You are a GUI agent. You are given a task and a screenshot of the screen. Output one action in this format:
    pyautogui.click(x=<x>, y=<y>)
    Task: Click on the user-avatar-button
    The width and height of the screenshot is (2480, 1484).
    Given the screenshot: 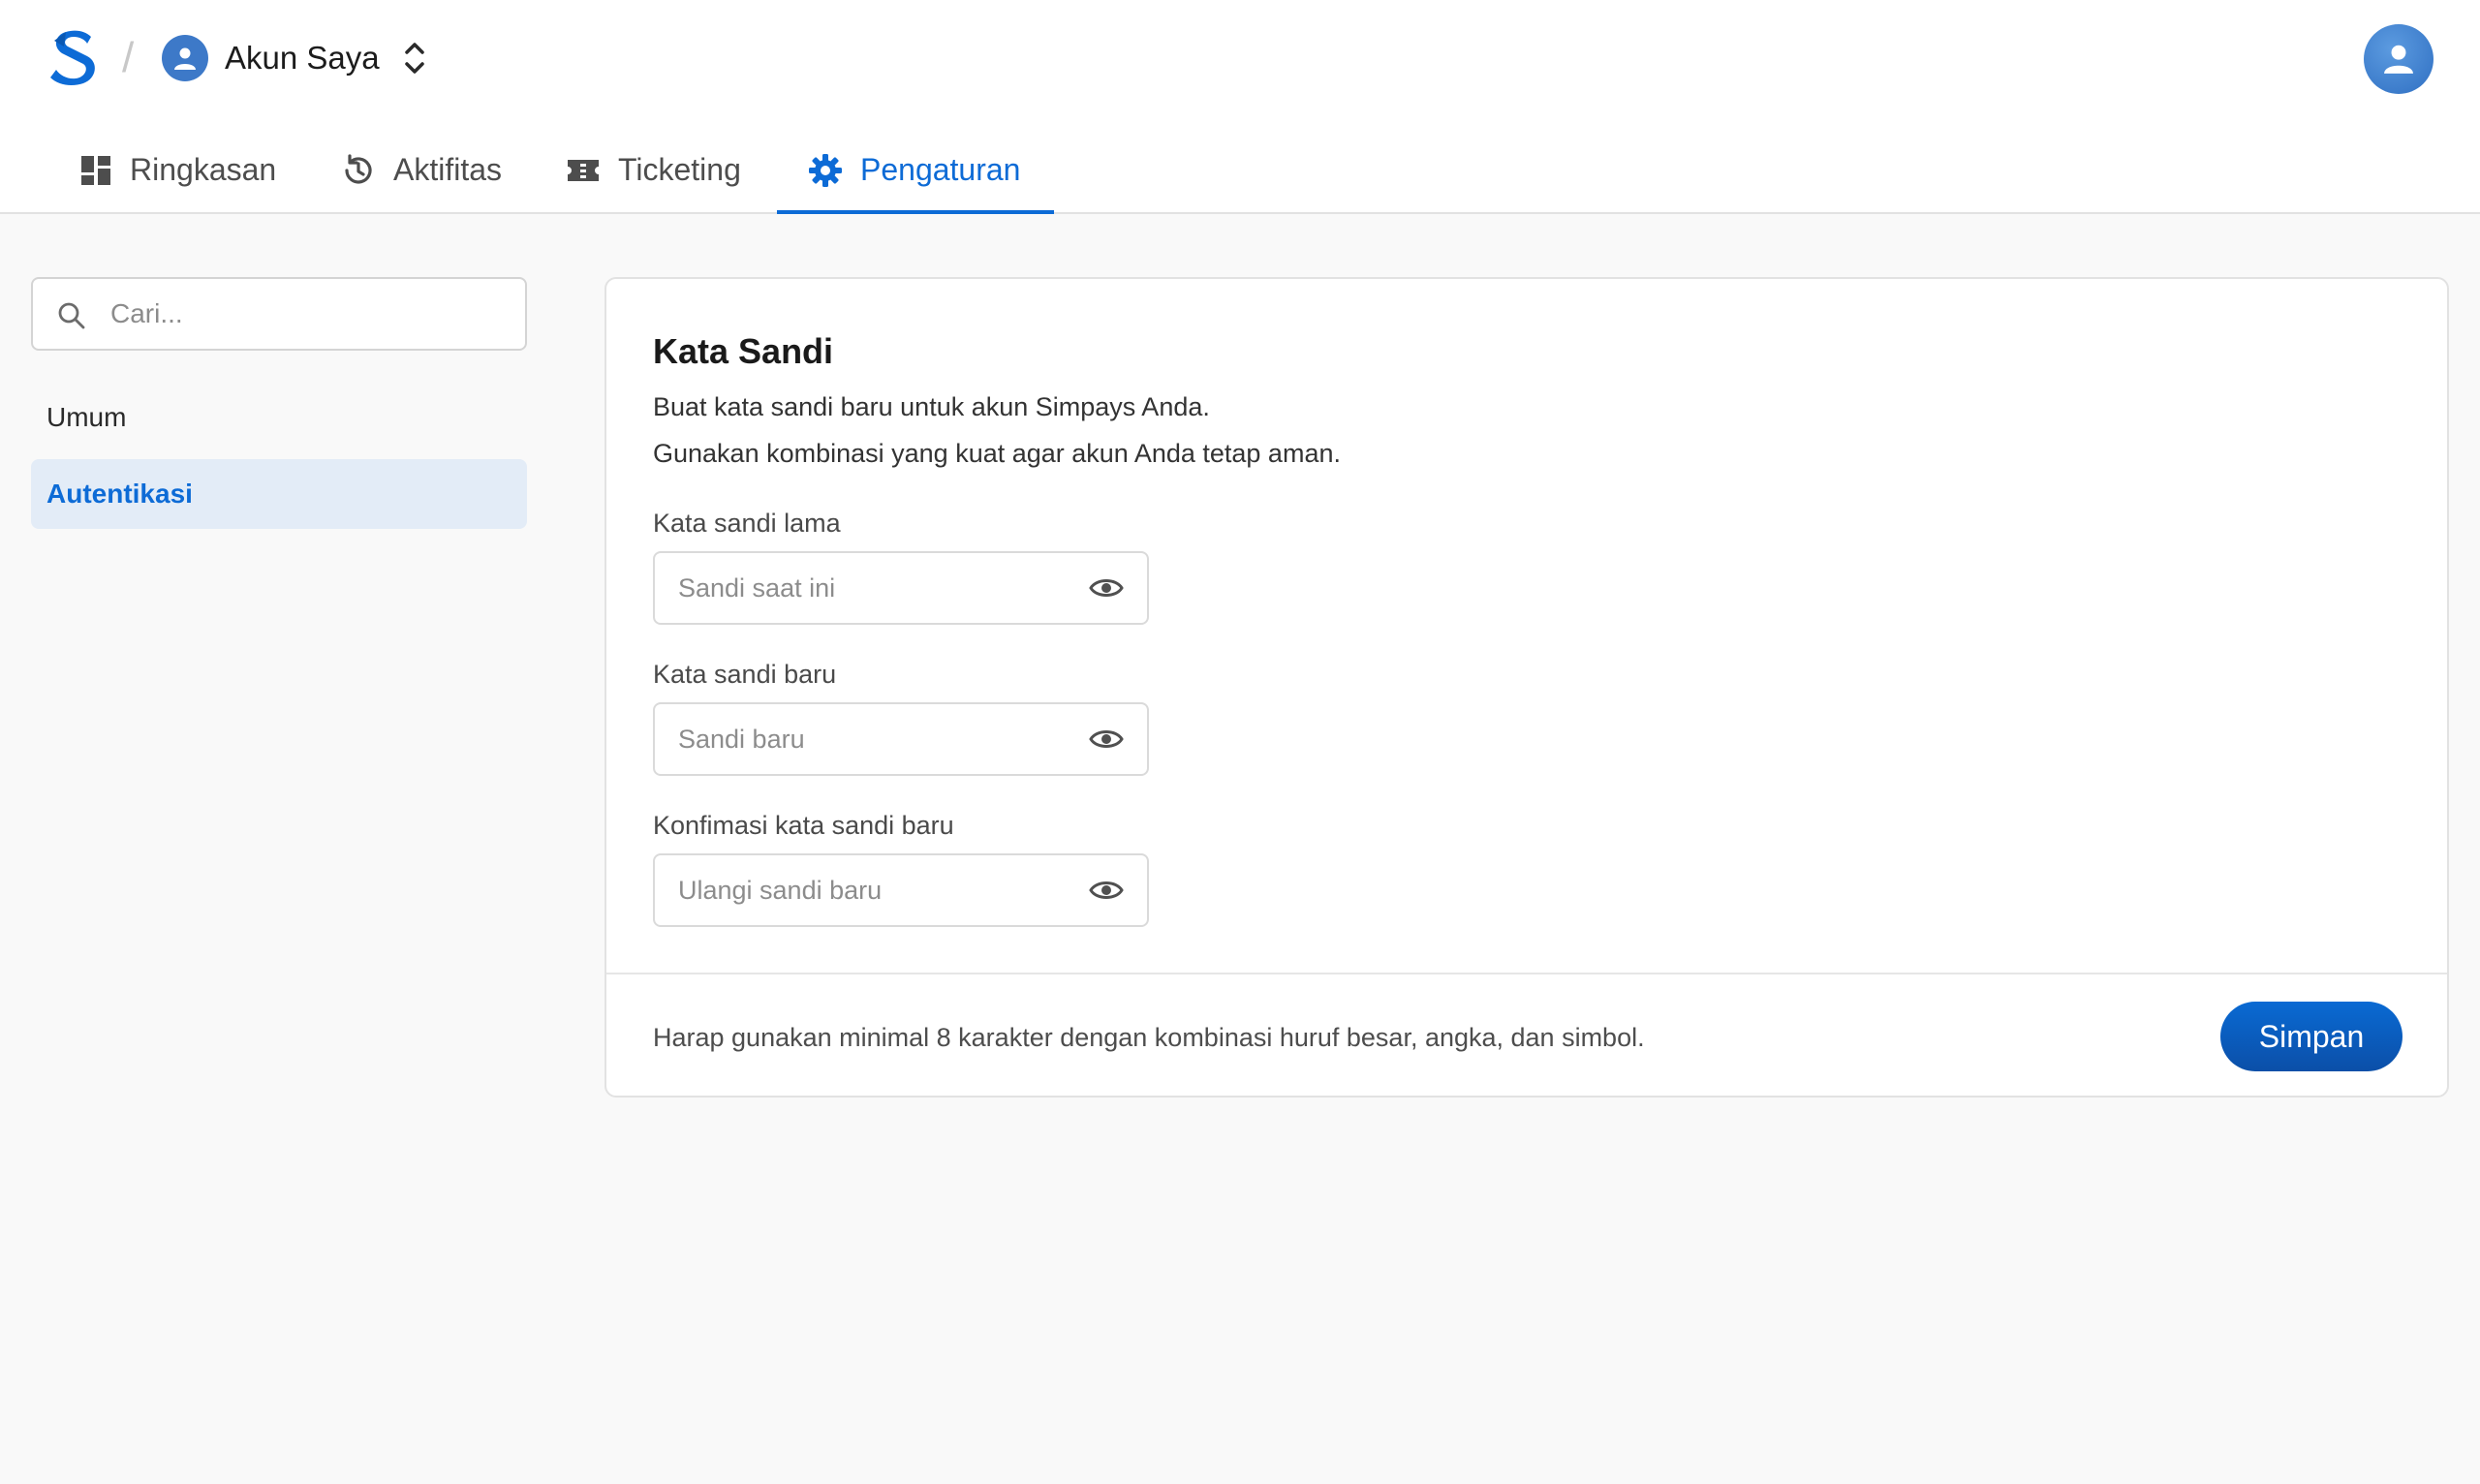 What is the action you would take?
    pyautogui.click(x=2399, y=59)
    